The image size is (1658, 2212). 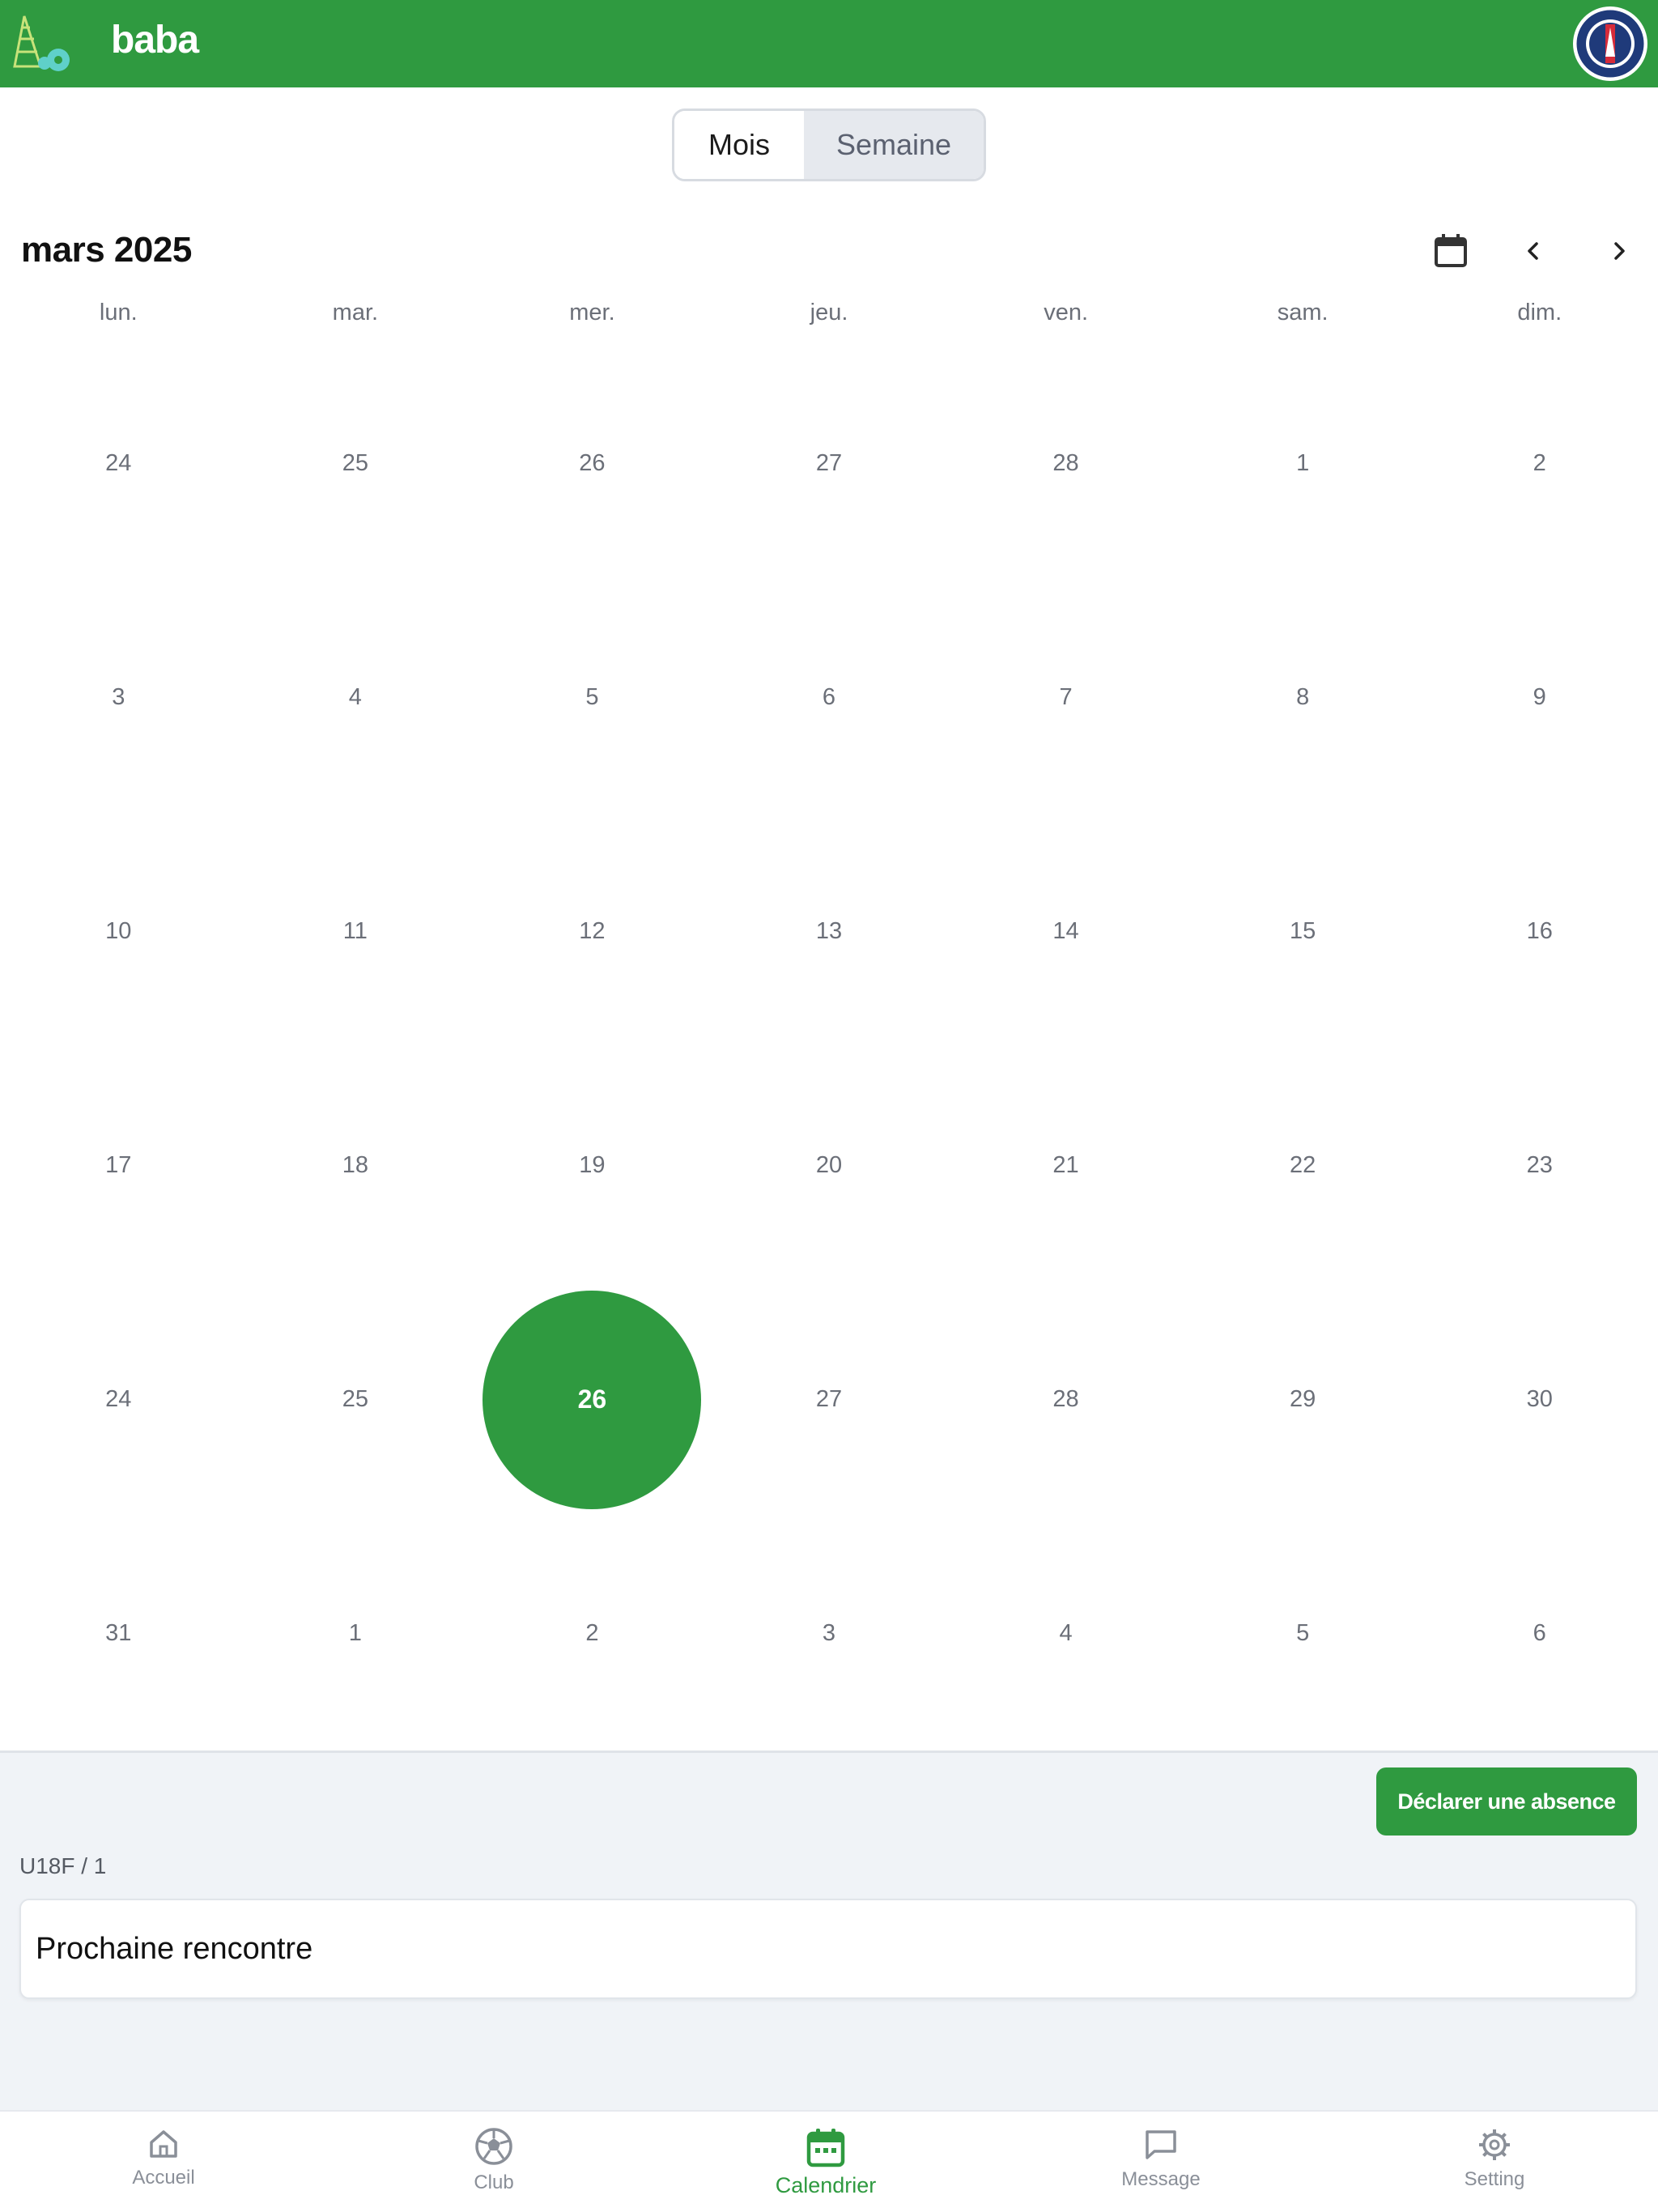 I want to click on club-crest-icon, so click(x=1610, y=43).